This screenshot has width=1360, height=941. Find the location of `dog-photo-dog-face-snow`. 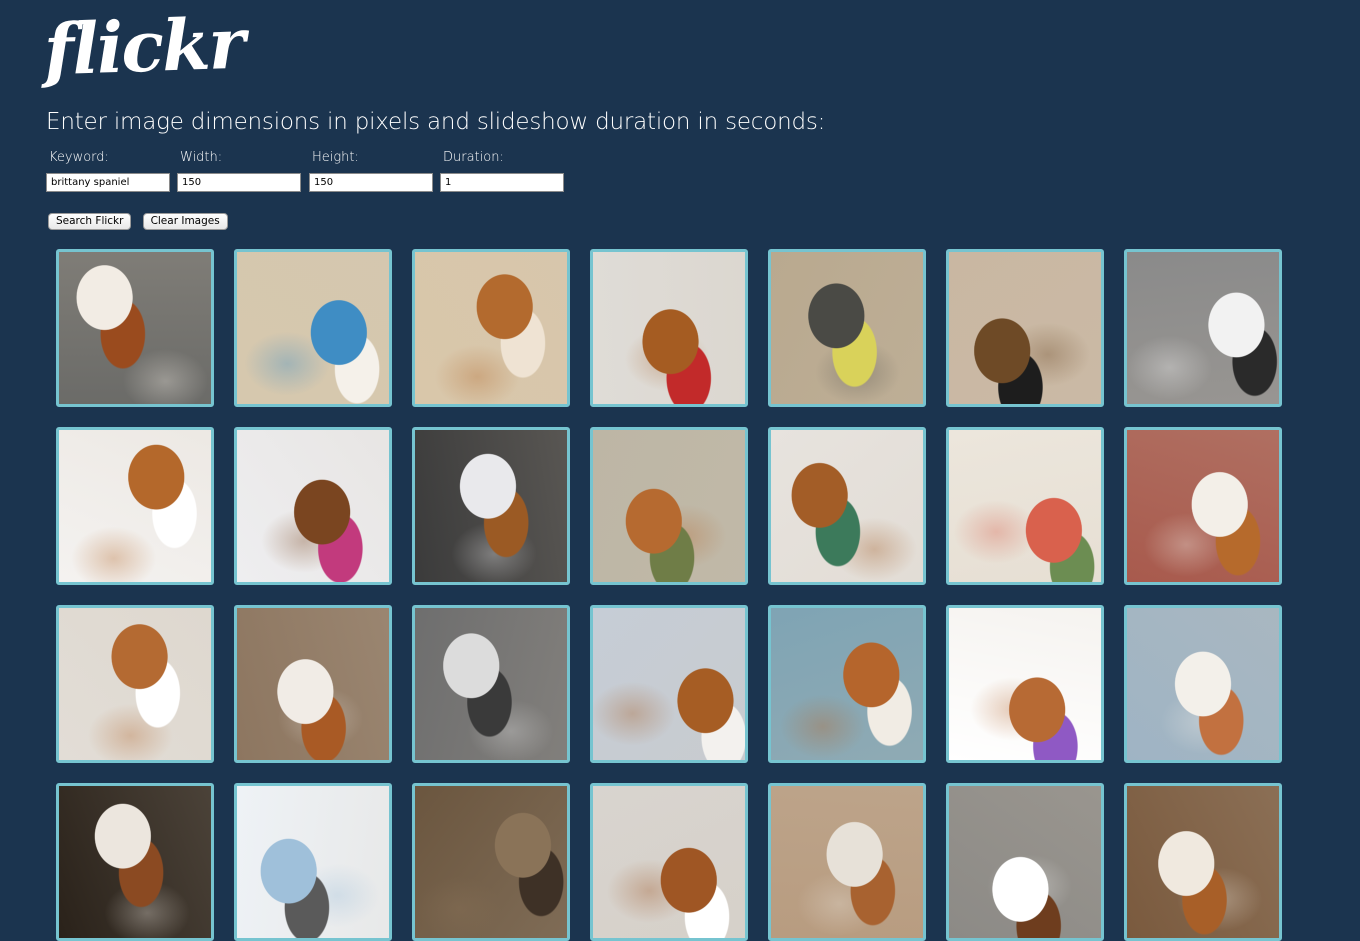

dog-photo-dog-face-snow is located at coordinates (847, 506).